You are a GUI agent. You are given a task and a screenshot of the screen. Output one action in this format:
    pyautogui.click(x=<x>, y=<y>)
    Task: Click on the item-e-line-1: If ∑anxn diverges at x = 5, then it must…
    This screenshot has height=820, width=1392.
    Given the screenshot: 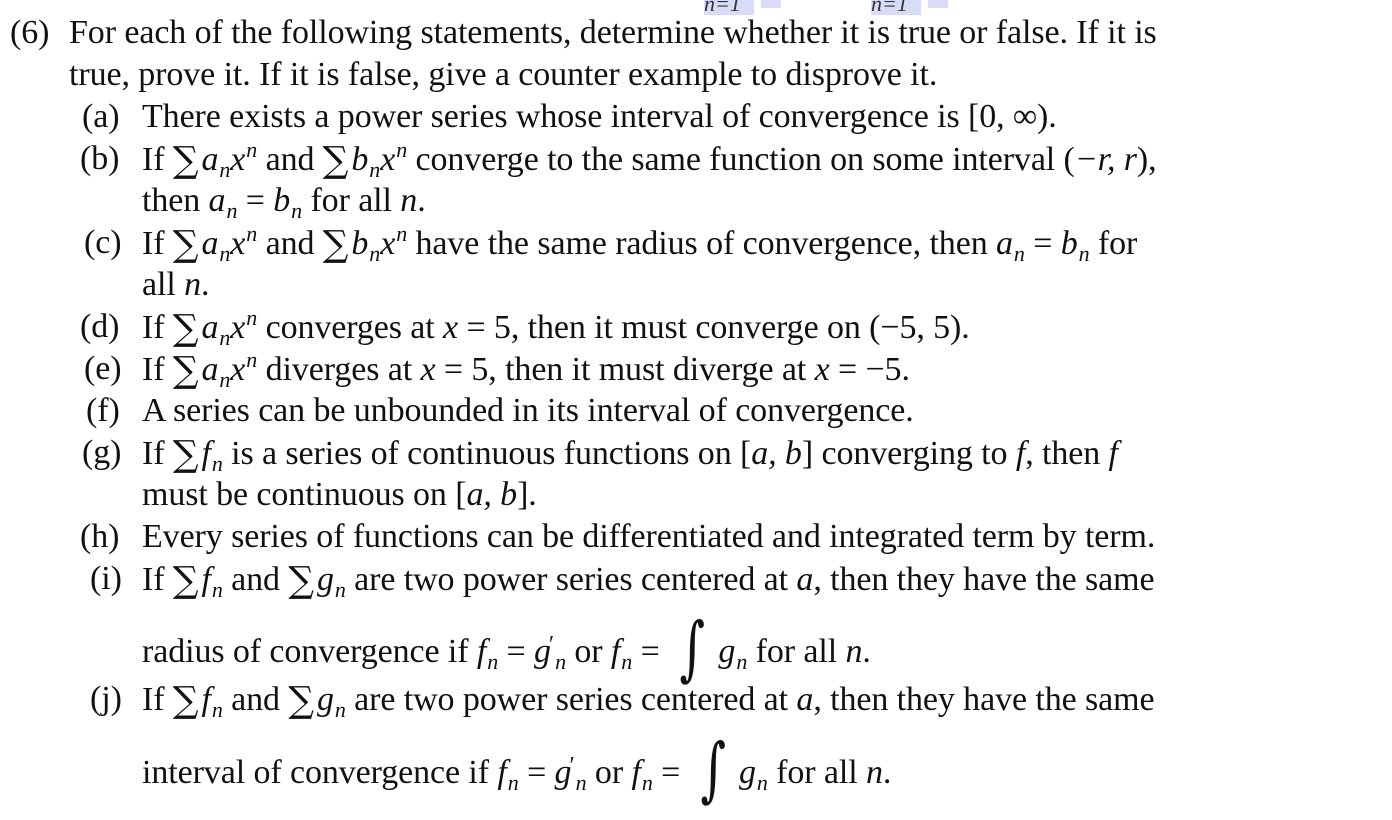 What is the action you would take?
    pyautogui.click(x=526, y=370)
    